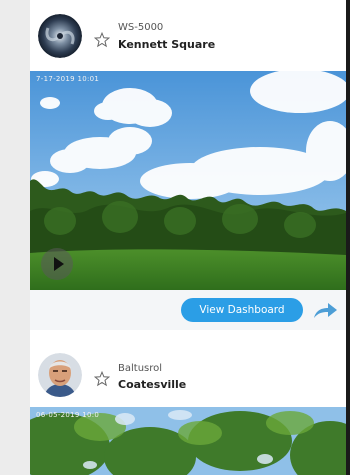 Image resolution: width=350 pixels, height=475 pixels. Describe the element at coordinates (167, 44) in the screenshot. I see `station-location: Kennett Square` at that location.